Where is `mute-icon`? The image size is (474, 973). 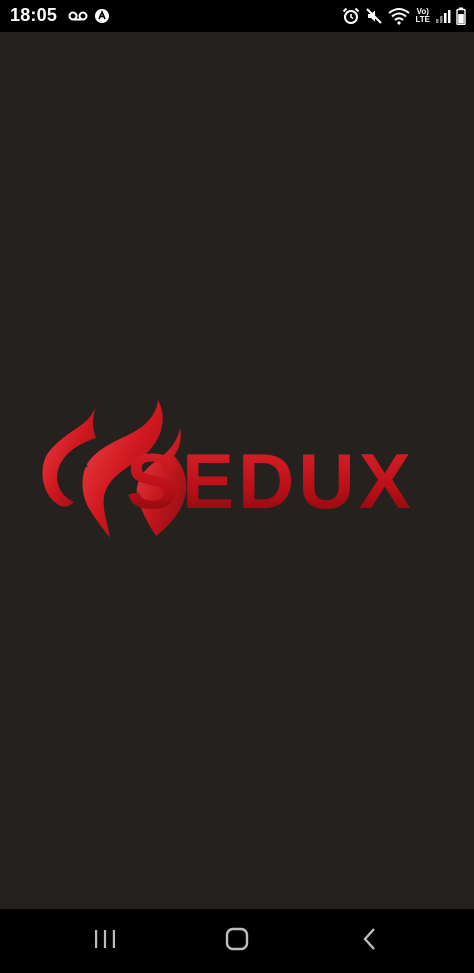 mute-icon is located at coordinates (374, 16).